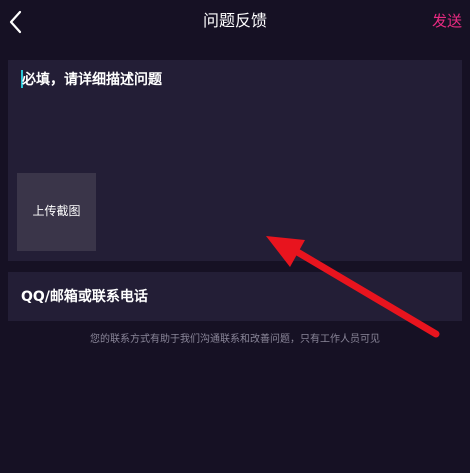 This screenshot has height=473, width=470. I want to click on privacy-hint: 您的联系方式有助于我们沟通联系和改善问题，只有工作人员可见, so click(235, 339).